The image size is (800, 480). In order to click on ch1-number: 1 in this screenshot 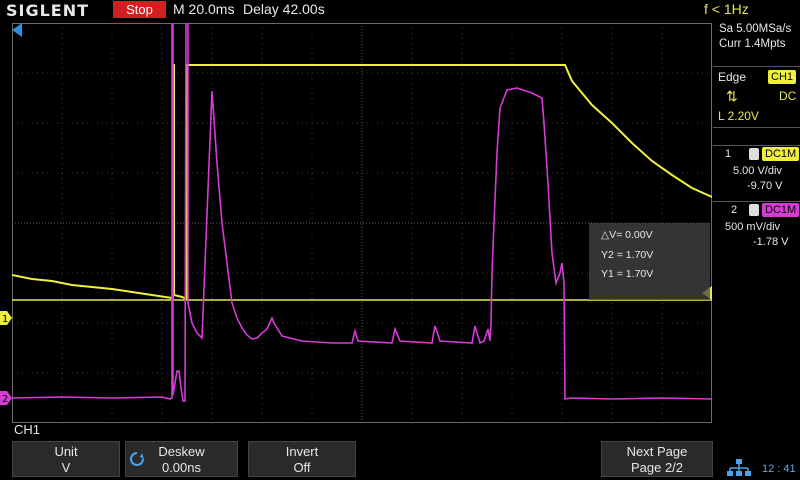, I will do `click(728, 154)`.